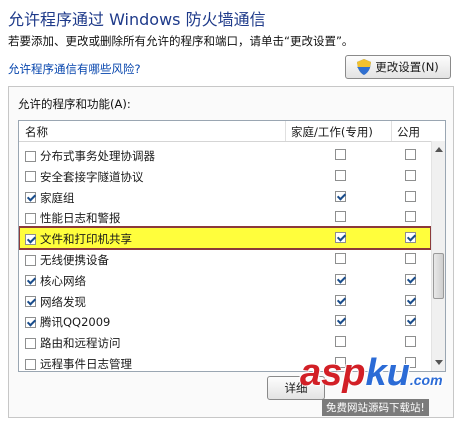  I want to click on table-row: 安全套接字隧道协议, so click(225, 176).